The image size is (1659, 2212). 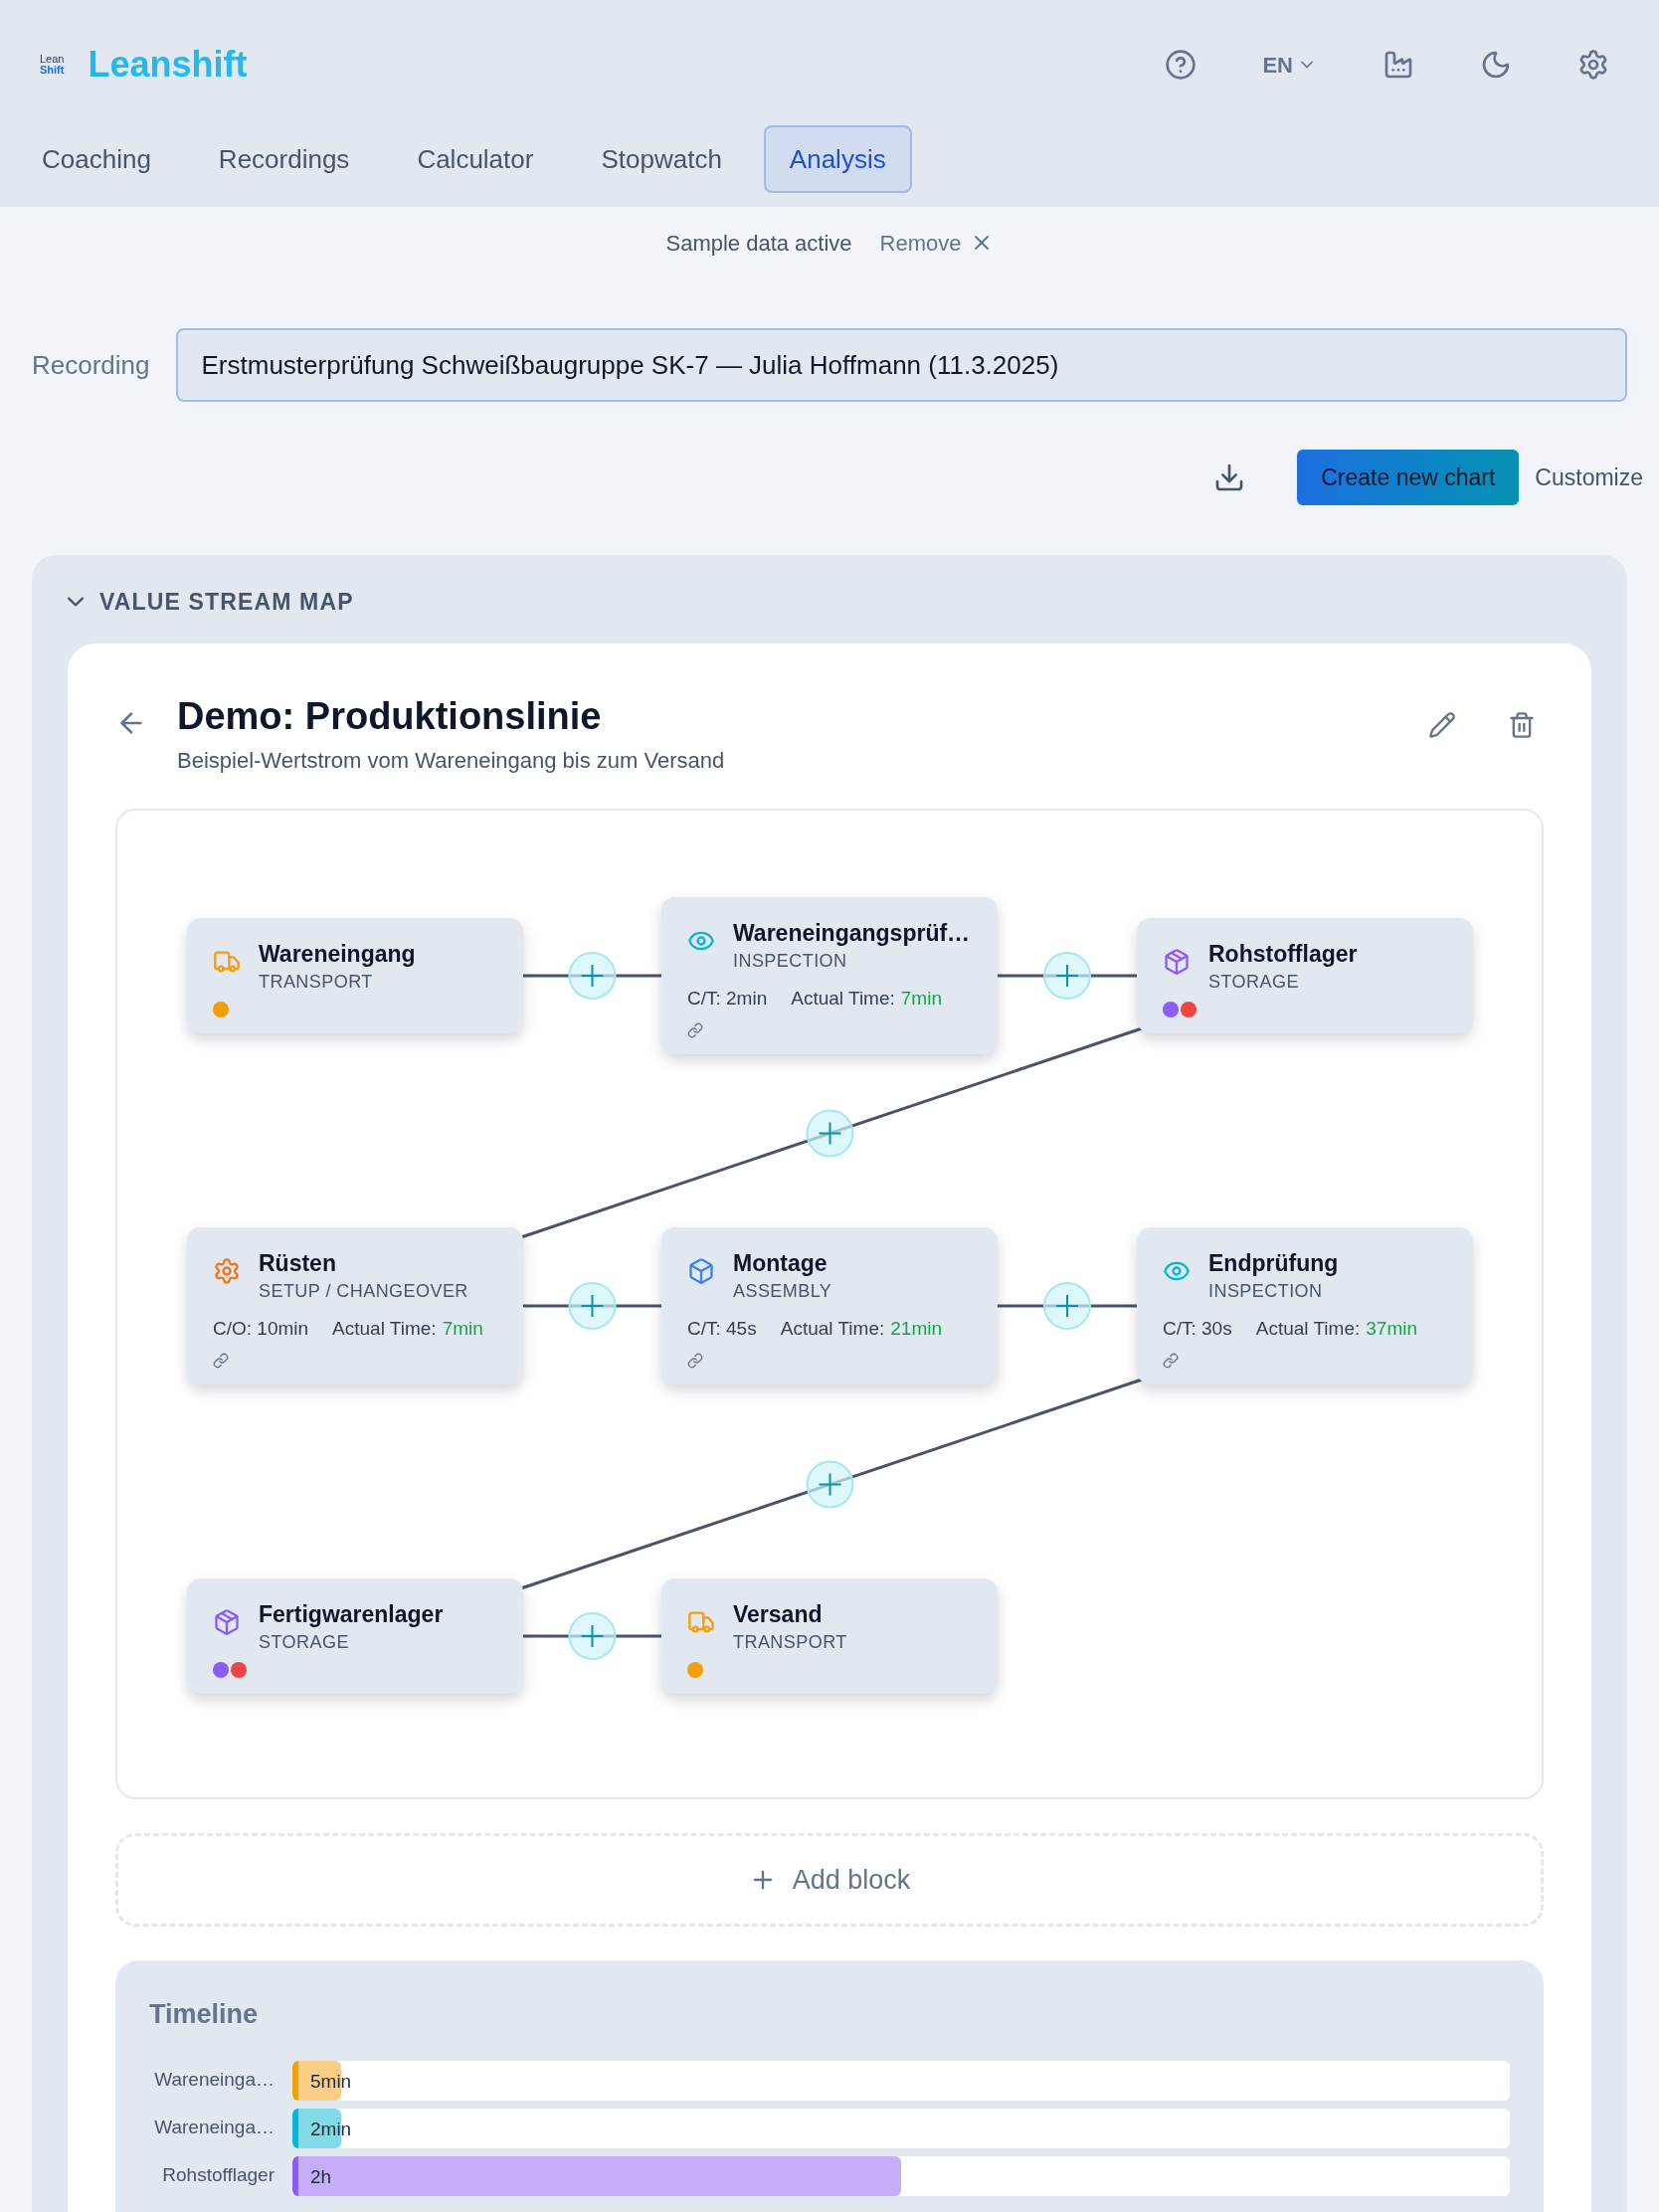 What do you see at coordinates (1398, 65) in the screenshot?
I see `factory-icon` at bounding box center [1398, 65].